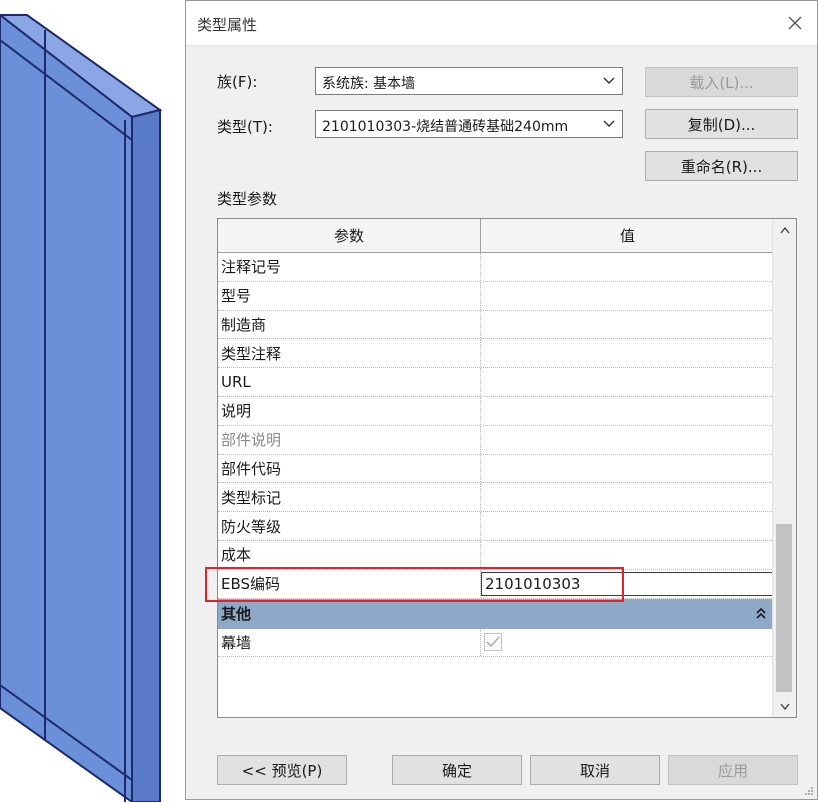 The height and width of the screenshot is (802, 820). What do you see at coordinates (349, 382) in the screenshot?
I see `parameter-name: URL` at bounding box center [349, 382].